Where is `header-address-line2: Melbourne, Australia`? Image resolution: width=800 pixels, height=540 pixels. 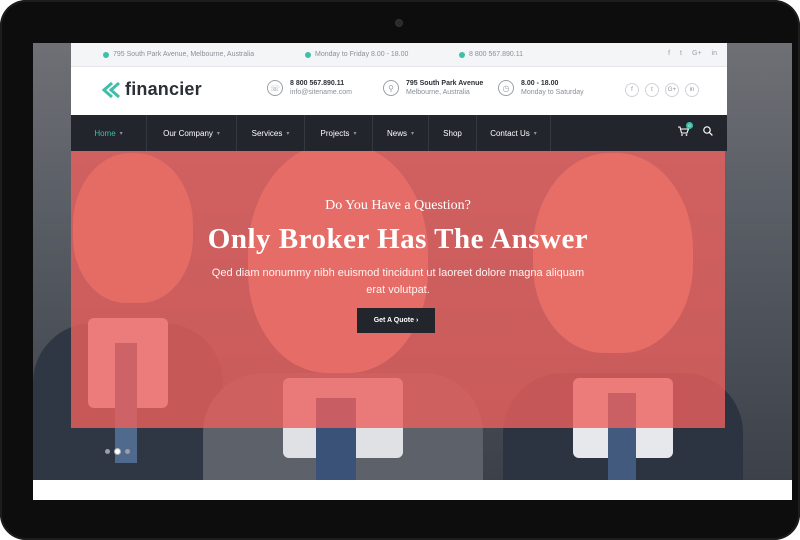
header-address-line2: Melbourne, Australia is located at coordinates (438, 92).